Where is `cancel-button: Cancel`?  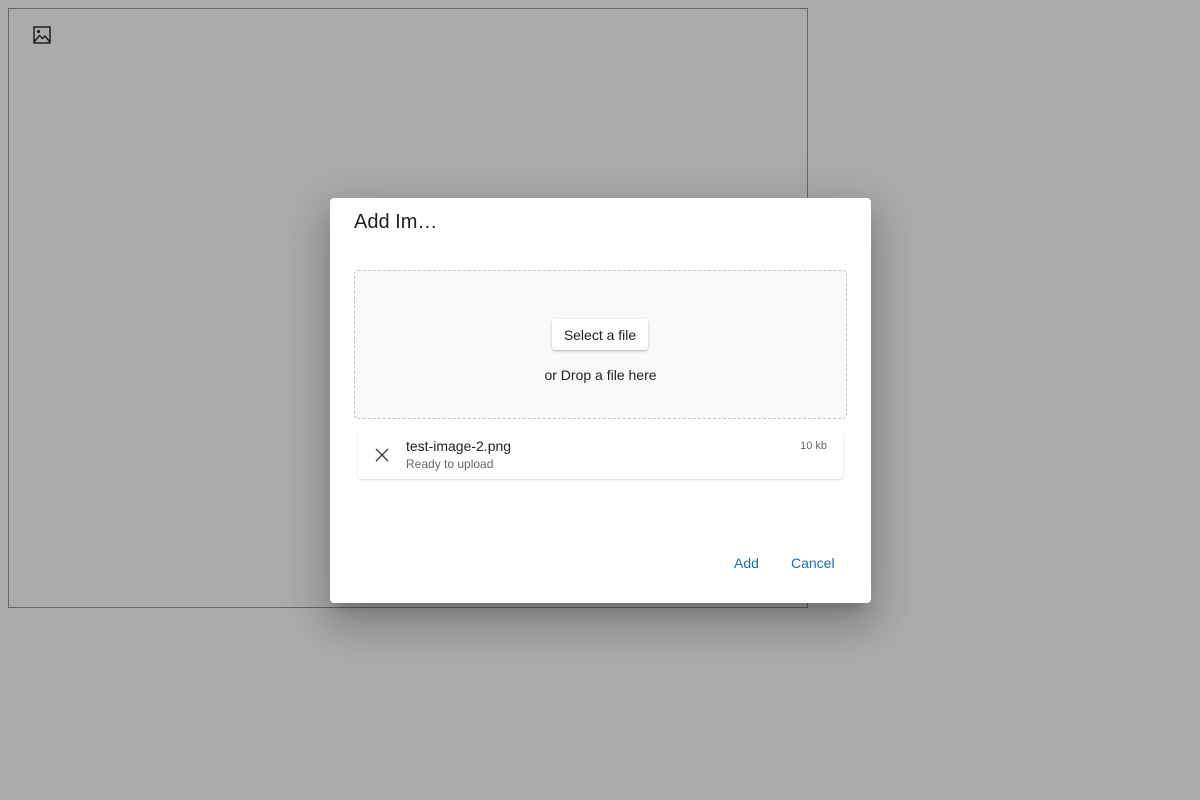
cancel-button: Cancel is located at coordinates (813, 563).